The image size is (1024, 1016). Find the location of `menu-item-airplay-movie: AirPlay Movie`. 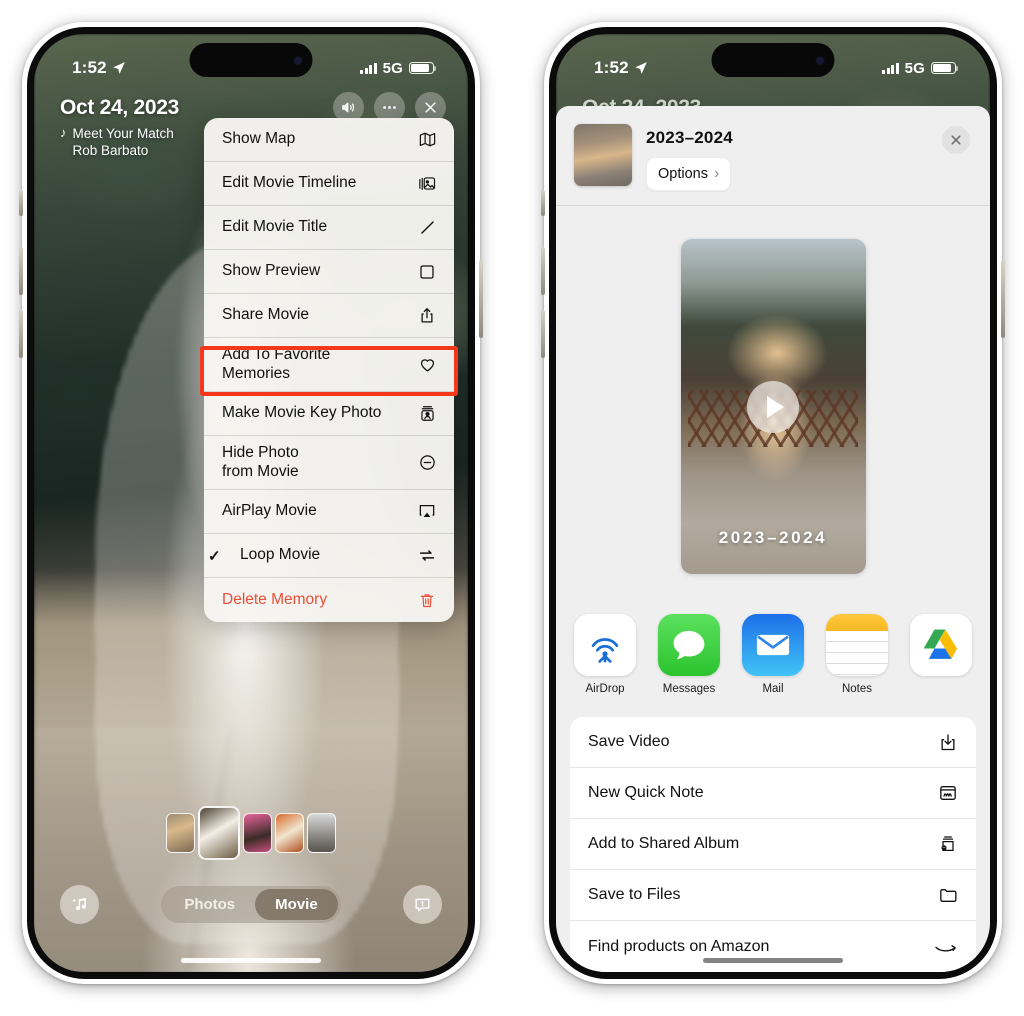

menu-item-airplay-movie: AirPlay Movie is located at coordinates (329, 512).